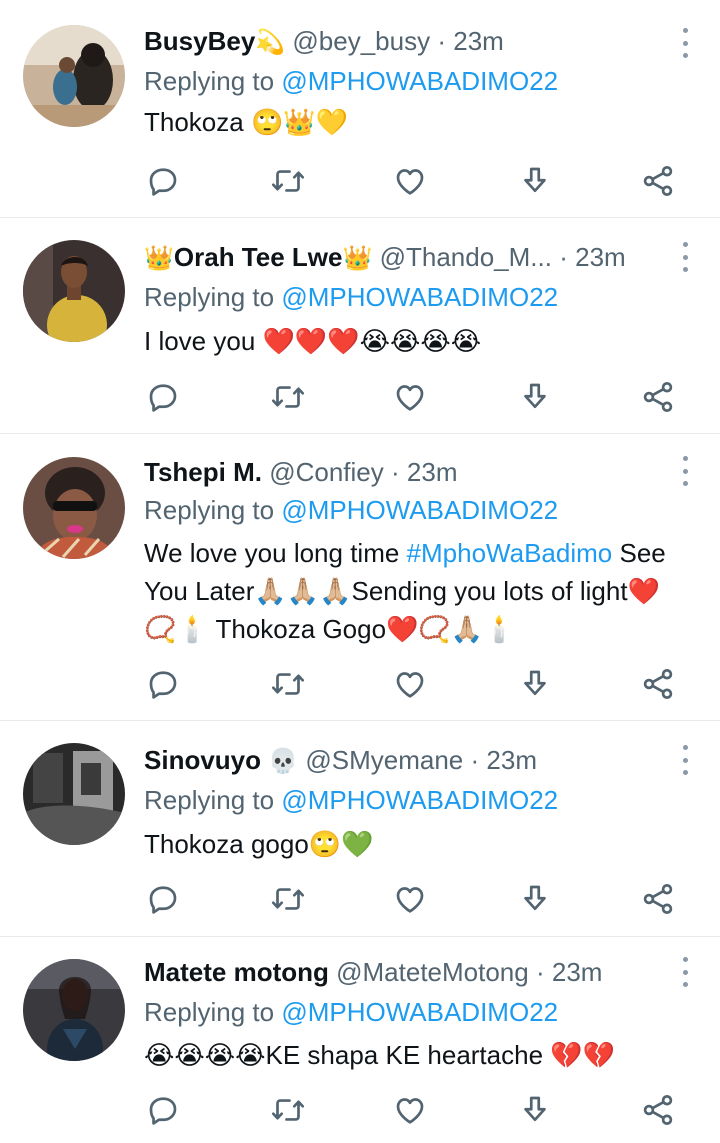 The width and height of the screenshot is (720, 1143). What do you see at coordinates (313, 341) in the screenshot?
I see `tweet-text: I love you ❤️❤️❤️😭😭😭😭` at bounding box center [313, 341].